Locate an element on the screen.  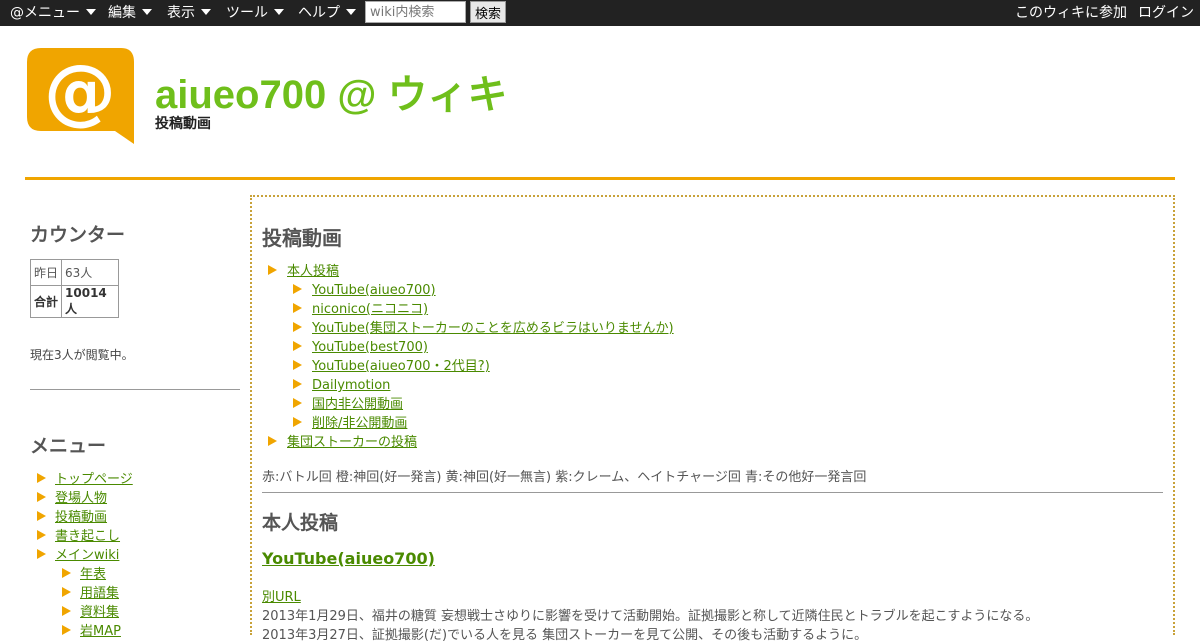
toc-item: YouTube(aiueo700・2代目?) is located at coordinates (468, 366).